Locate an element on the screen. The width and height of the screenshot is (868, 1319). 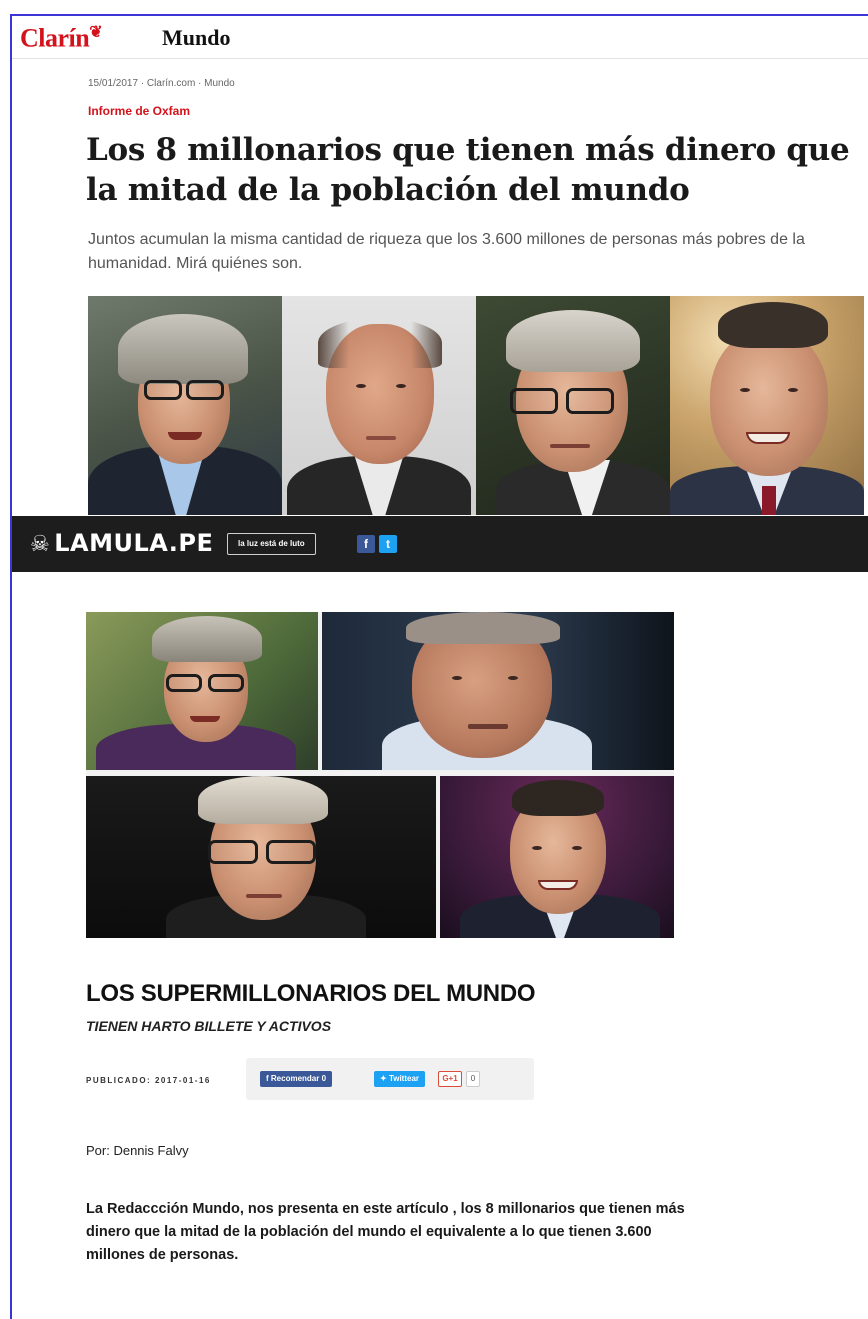
screenshot-frame-left is located at coordinates (11, 666).